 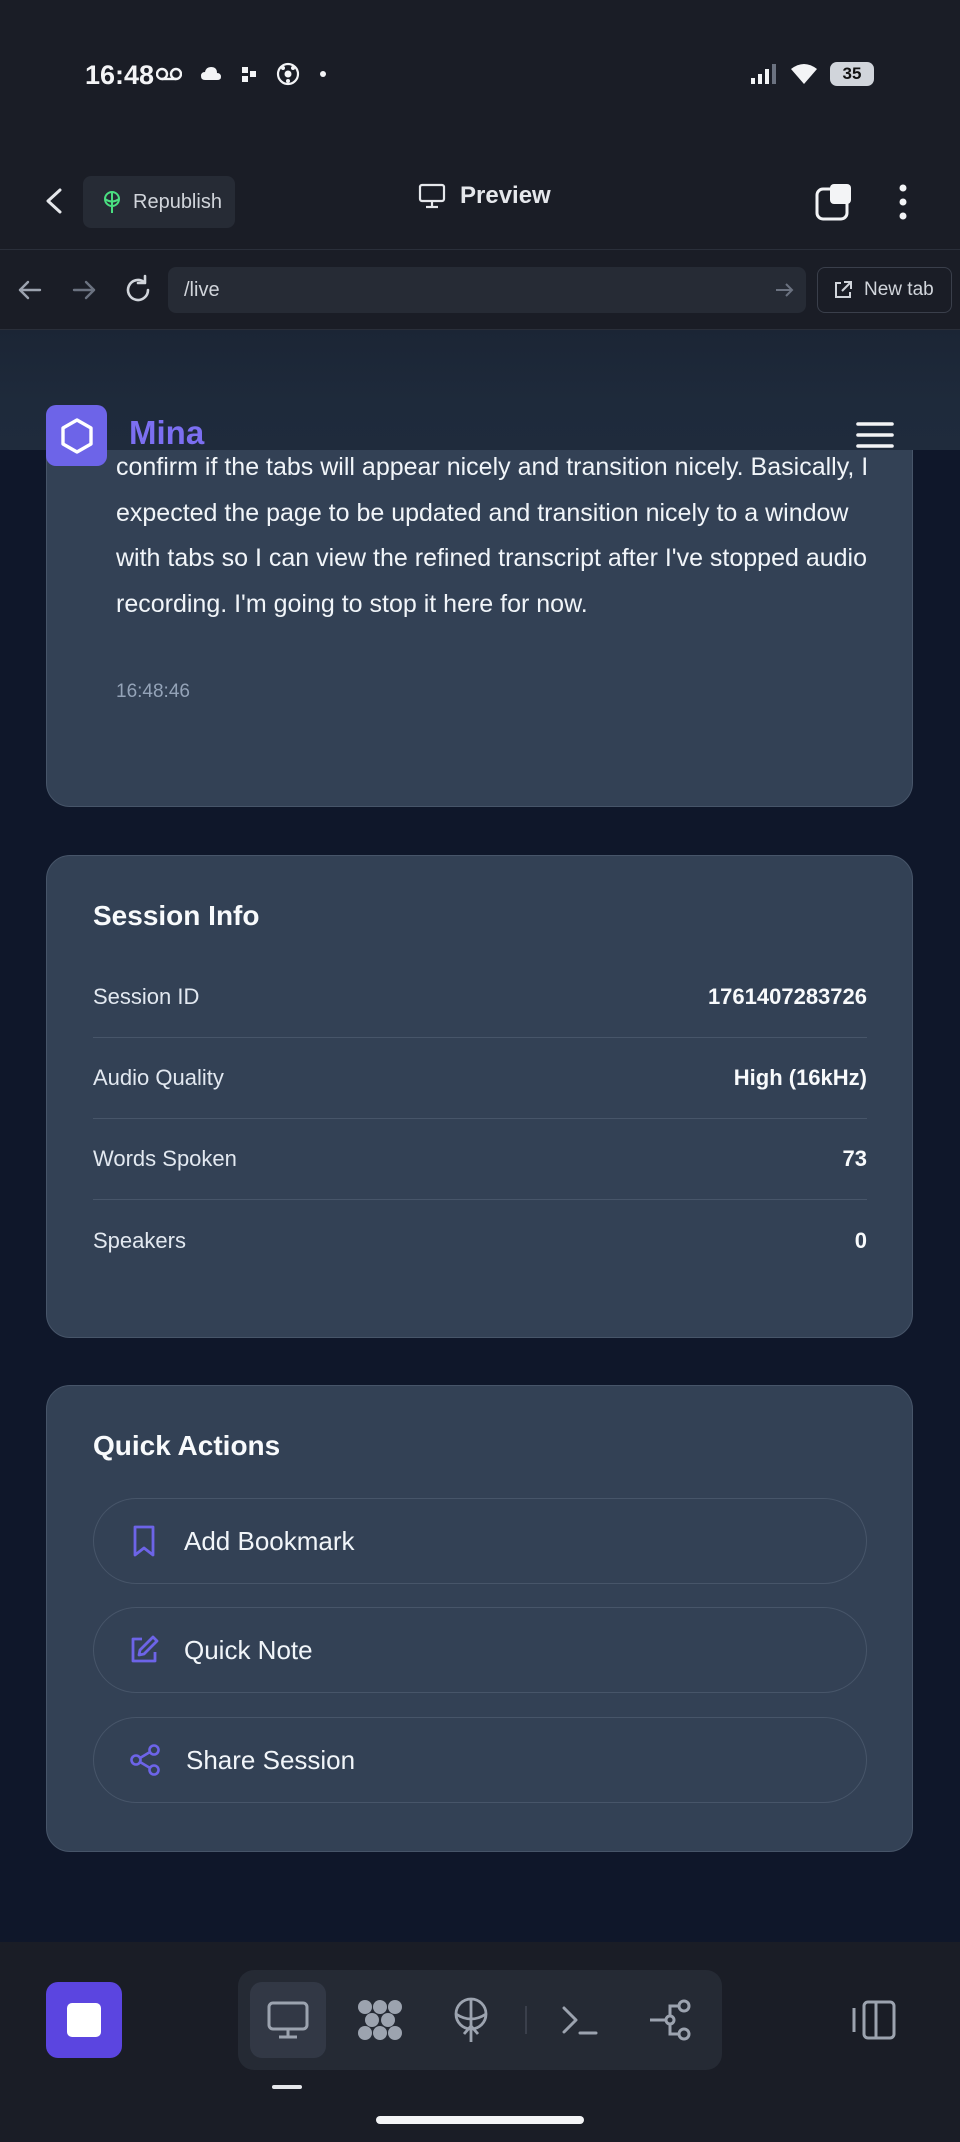 What do you see at coordinates (480, 997) in the screenshot?
I see `info-row-session-id: Session ID 1761407283726` at bounding box center [480, 997].